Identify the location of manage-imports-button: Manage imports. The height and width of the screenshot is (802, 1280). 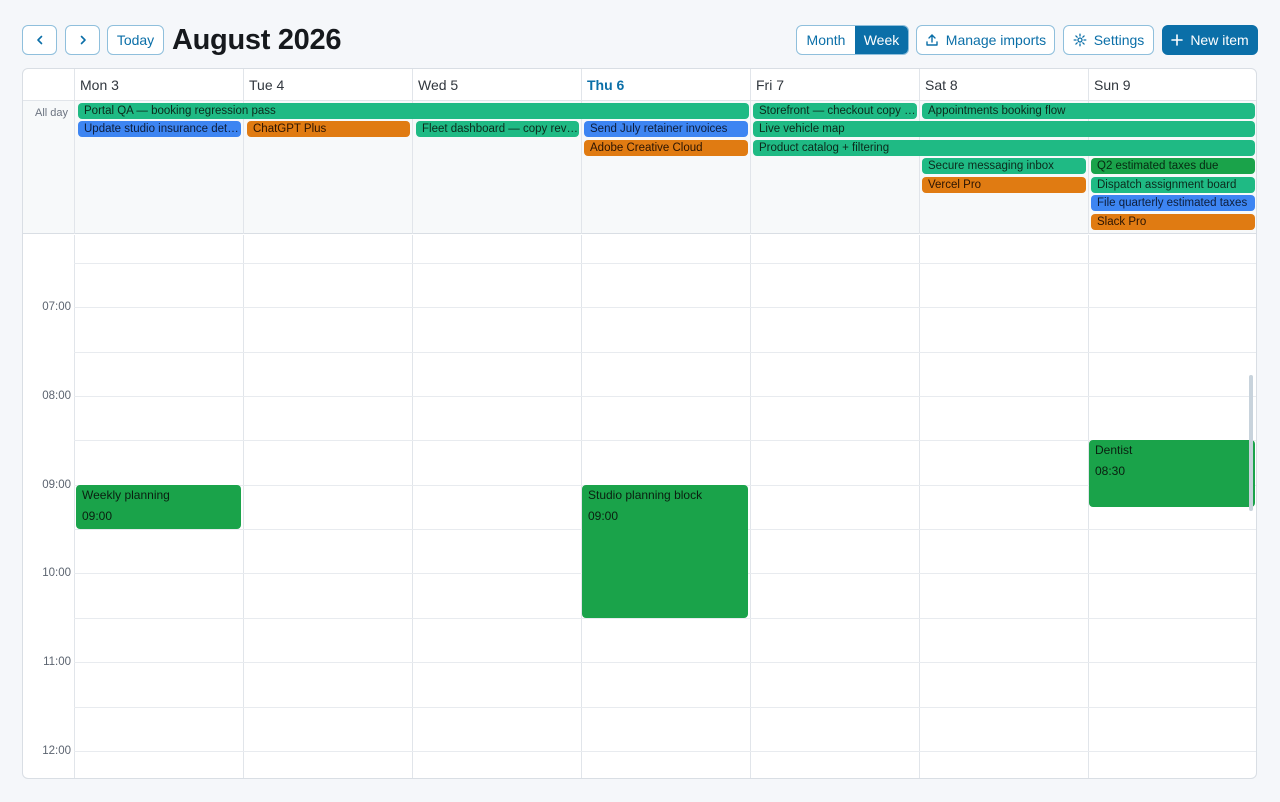
(985, 40).